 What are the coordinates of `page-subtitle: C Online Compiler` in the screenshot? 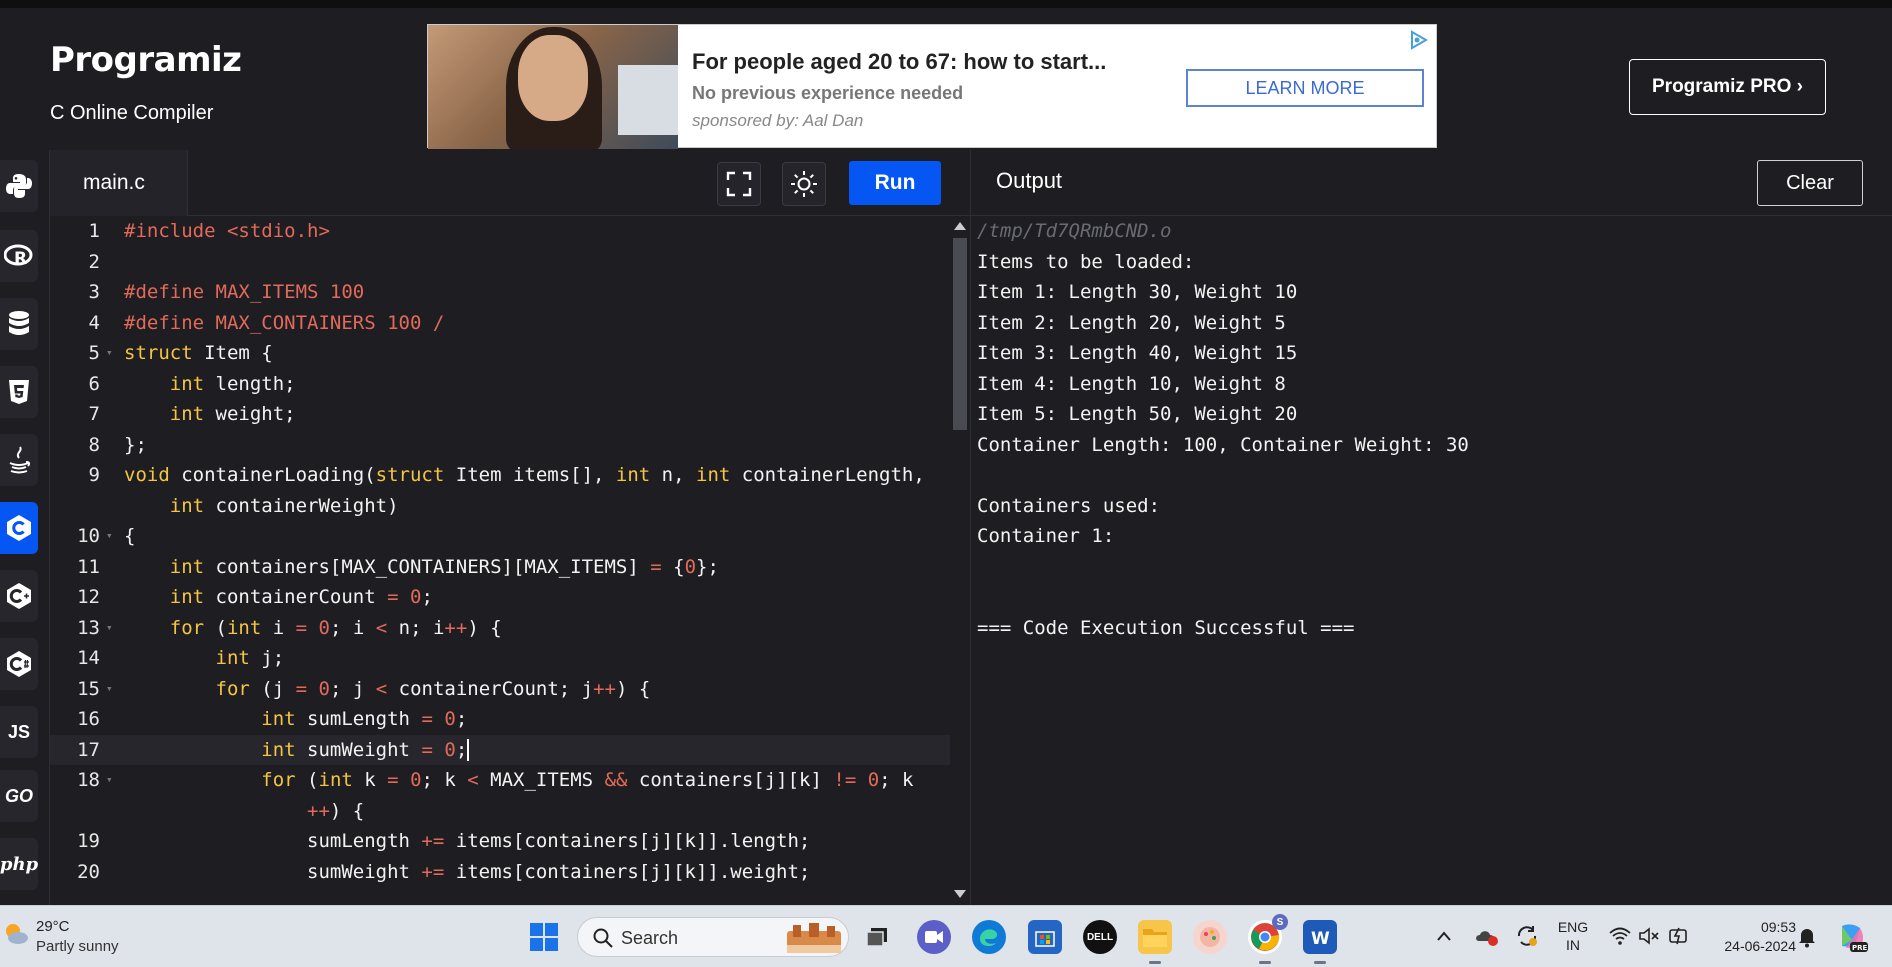 It's located at (132, 113).